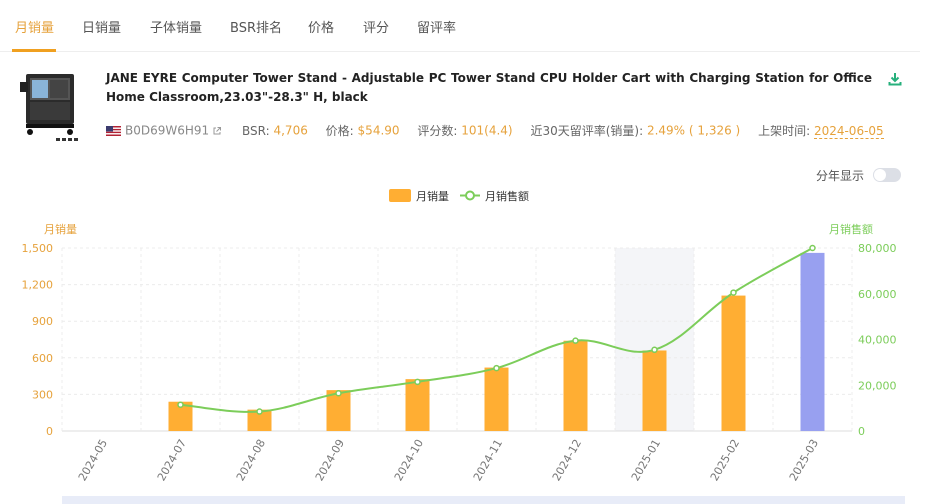 This screenshot has width=931, height=504. I want to click on x-tick-label: 2025-01, so click(646, 460).